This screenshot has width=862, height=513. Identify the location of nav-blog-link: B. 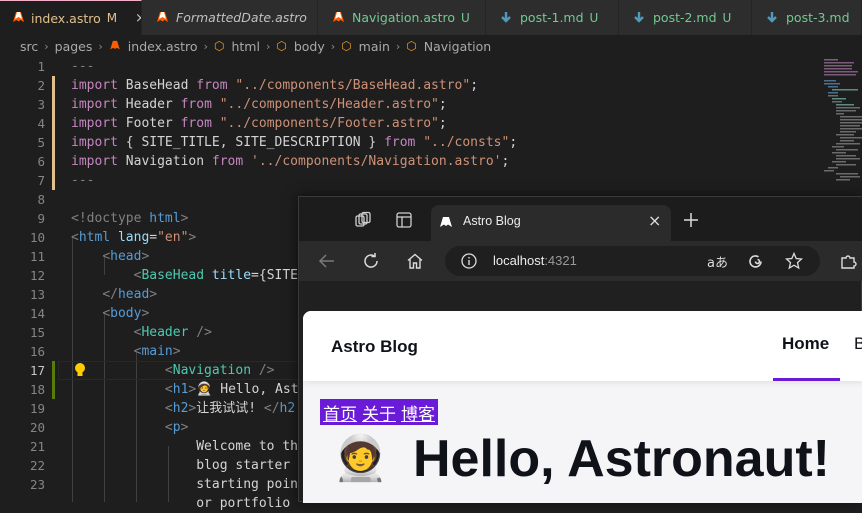
(858, 344).